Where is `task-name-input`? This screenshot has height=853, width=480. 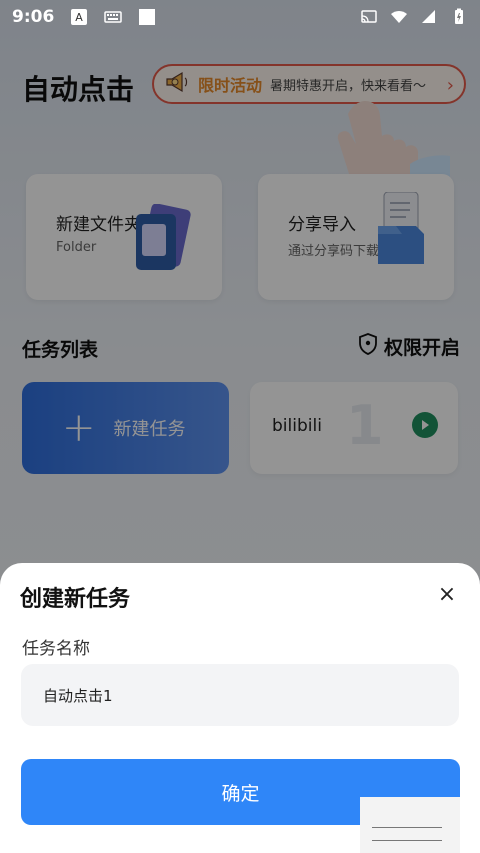 task-name-input is located at coordinates (240, 695).